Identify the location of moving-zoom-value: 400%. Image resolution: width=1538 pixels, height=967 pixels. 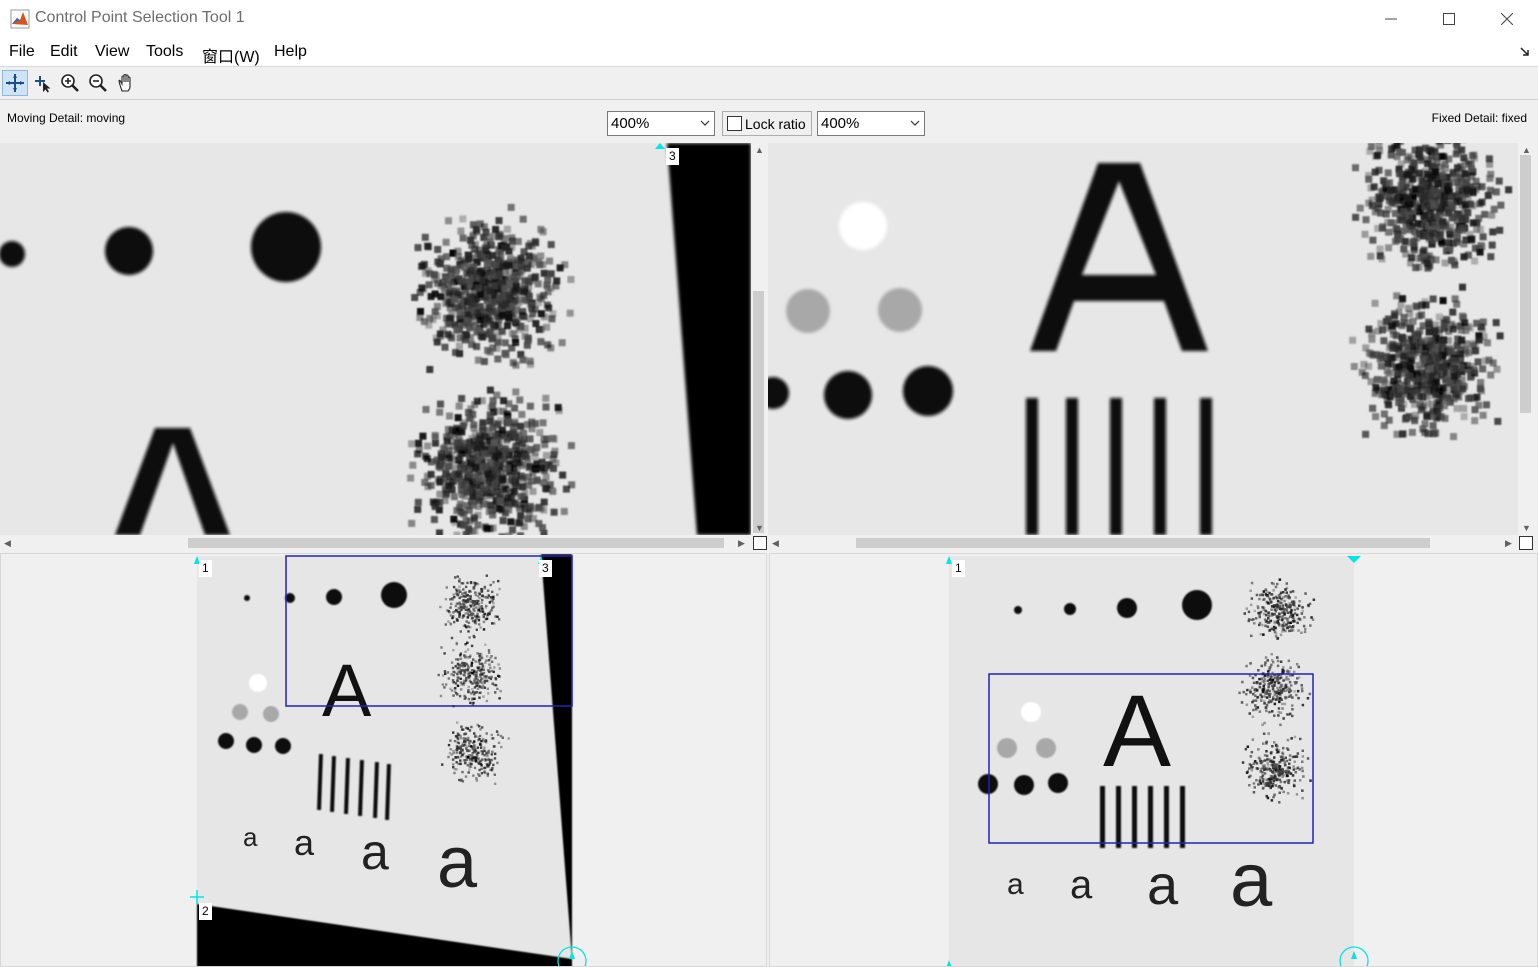
(630, 123).